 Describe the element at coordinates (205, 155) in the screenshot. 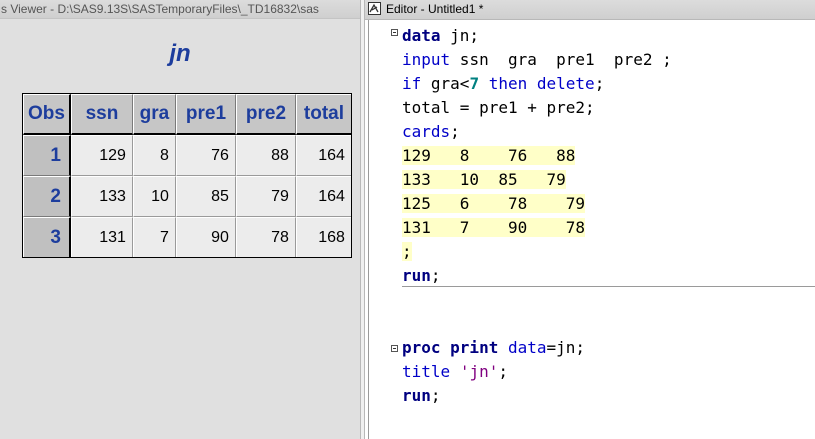

I see `pre1-cell: 76` at that location.